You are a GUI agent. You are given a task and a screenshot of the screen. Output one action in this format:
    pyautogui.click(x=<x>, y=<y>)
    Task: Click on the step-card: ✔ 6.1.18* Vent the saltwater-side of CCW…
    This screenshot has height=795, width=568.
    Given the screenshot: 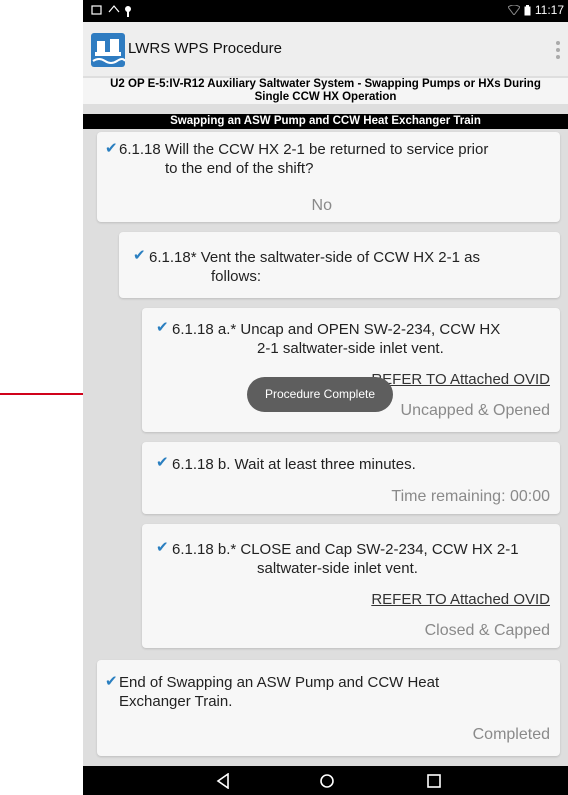 What is the action you would take?
    pyautogui.click(x=339, y=265)
    